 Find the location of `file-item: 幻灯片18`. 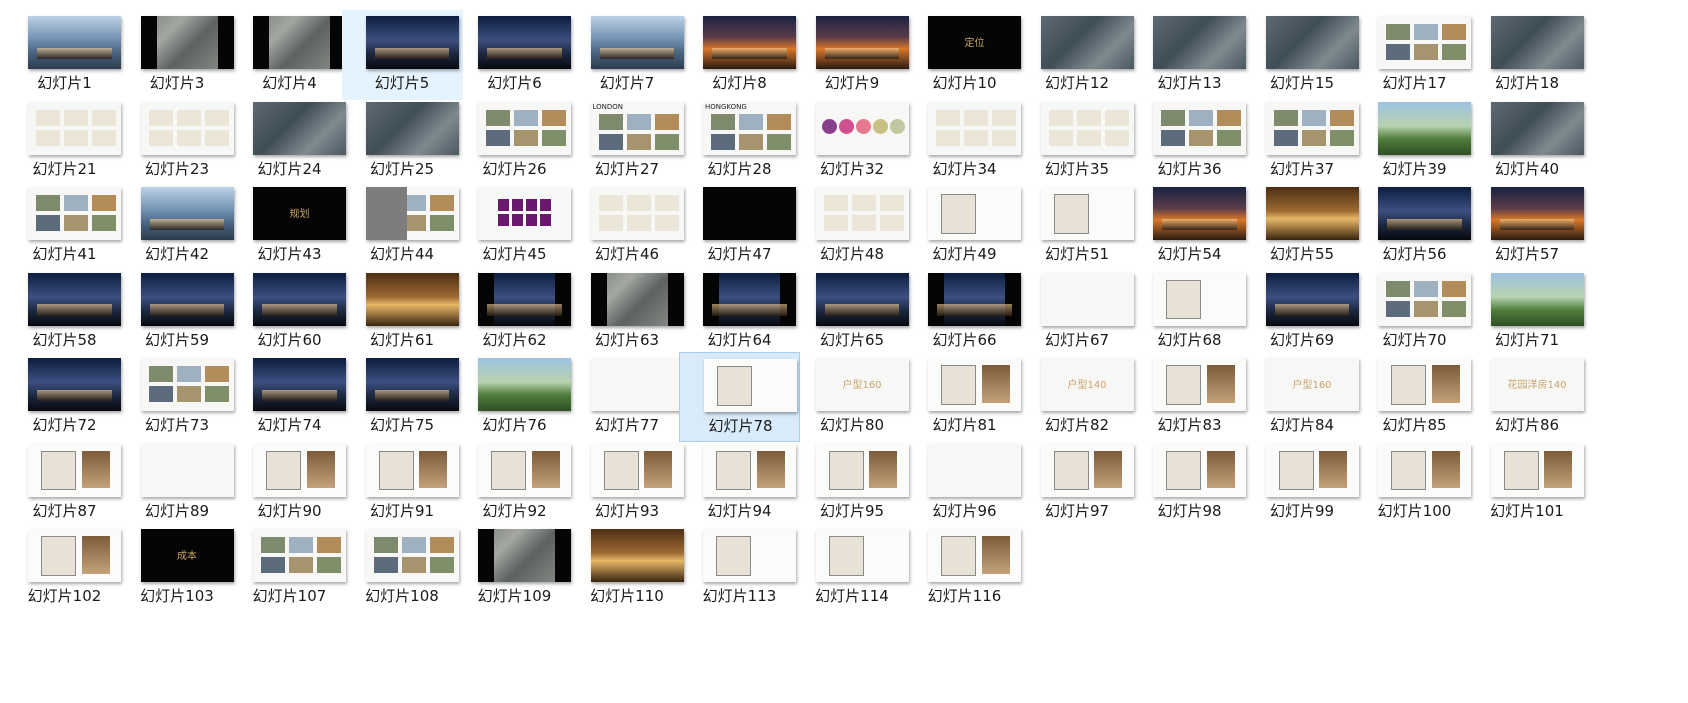

file-item: 幻灯片18 is located at coordinates (1527, 55).